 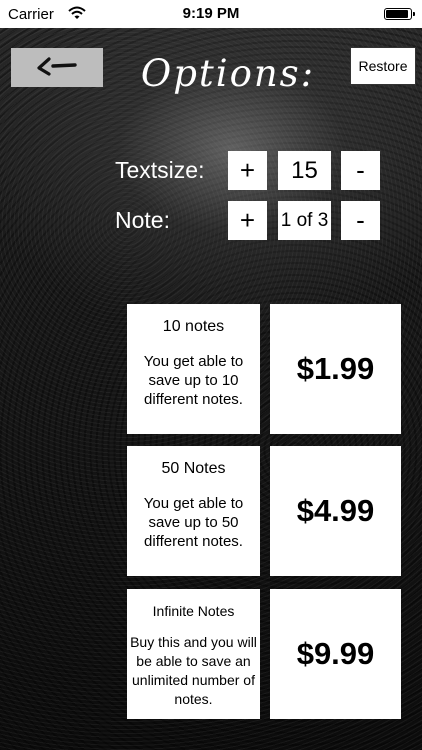 I want to click on textsize-increase-button: +, so click(x=247, y=170).